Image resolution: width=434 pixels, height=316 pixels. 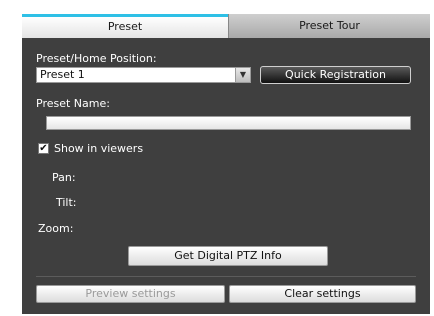 I want to click on preset-select-value: Preset 1, so click(x=62, y=74).